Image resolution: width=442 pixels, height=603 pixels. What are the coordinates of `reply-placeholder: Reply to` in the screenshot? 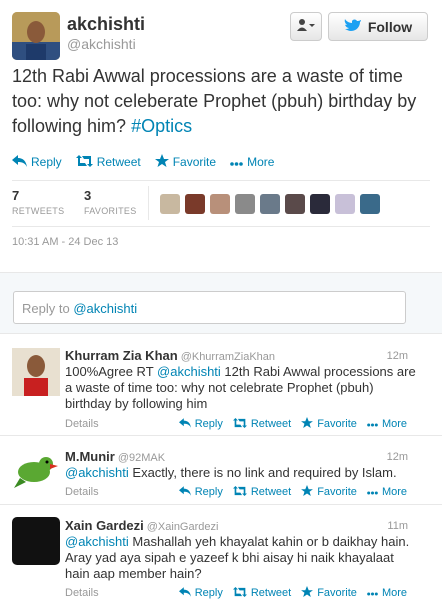 It's located at (48, 308).